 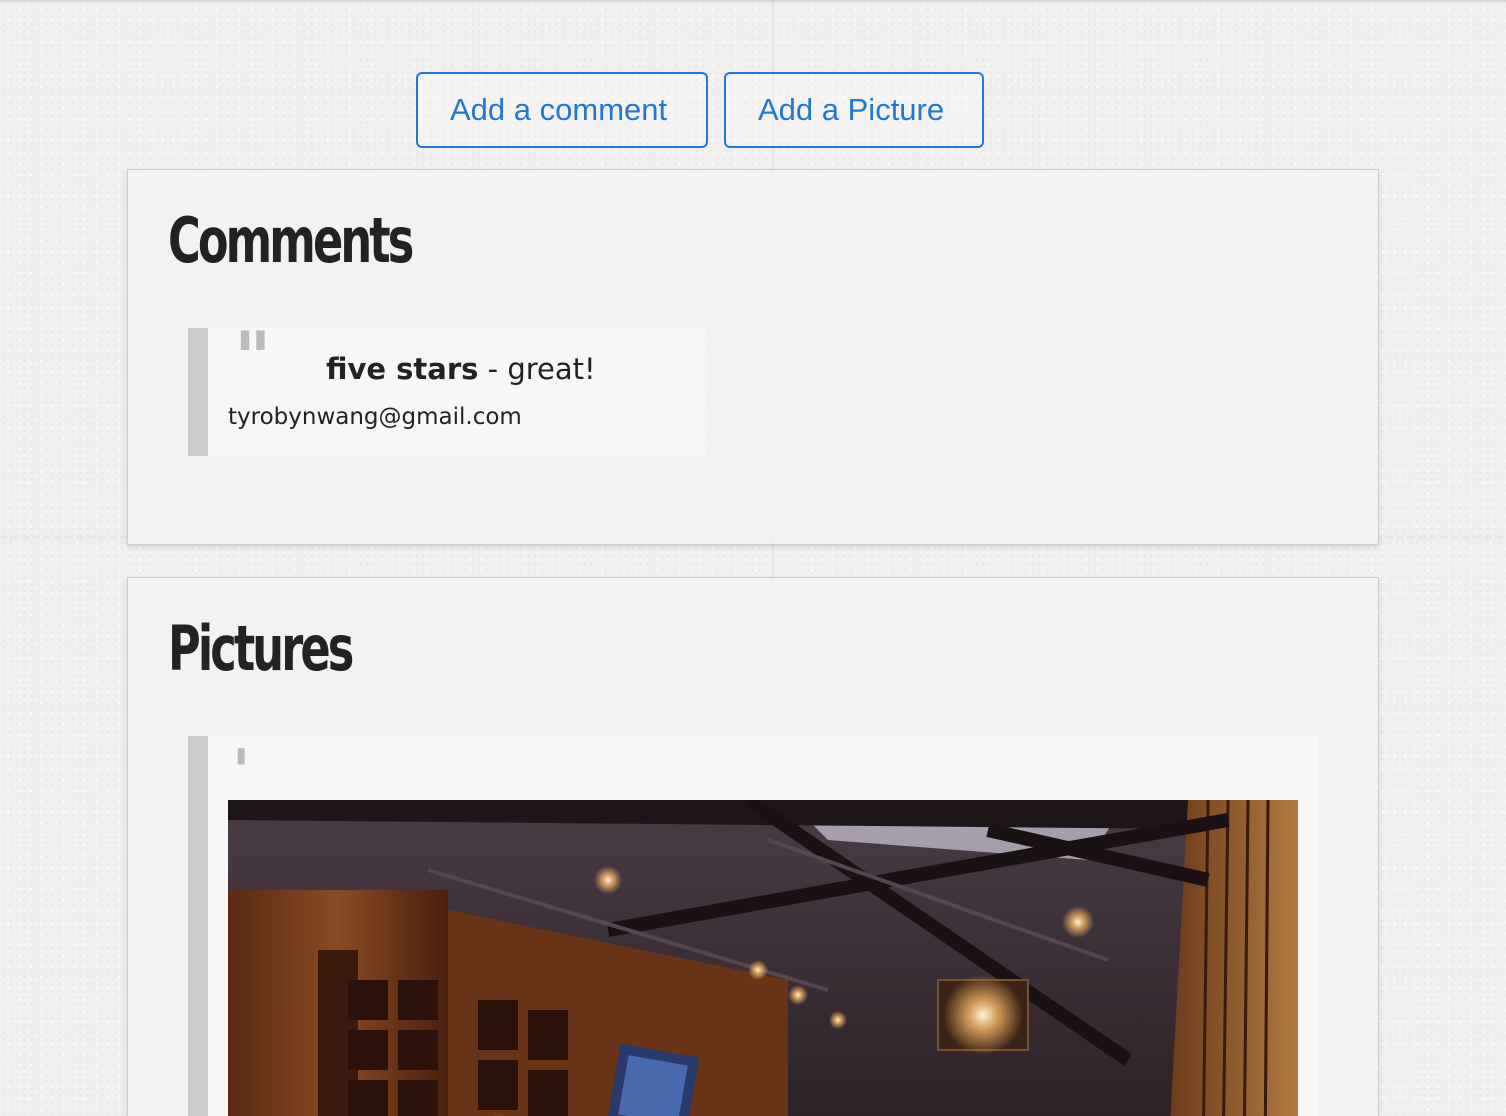 I want to click on comment-body: five stars - great!, so click(x=461, y=369).